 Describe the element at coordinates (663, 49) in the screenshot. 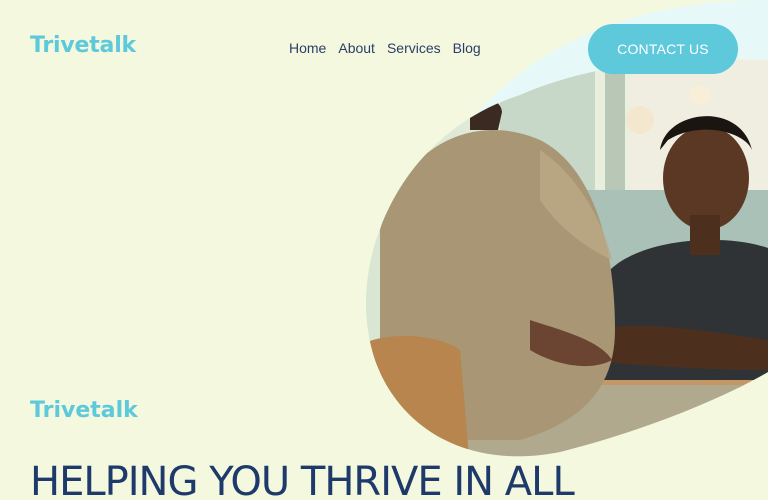

I see `contact-us-button: CONTACT US` at that location.